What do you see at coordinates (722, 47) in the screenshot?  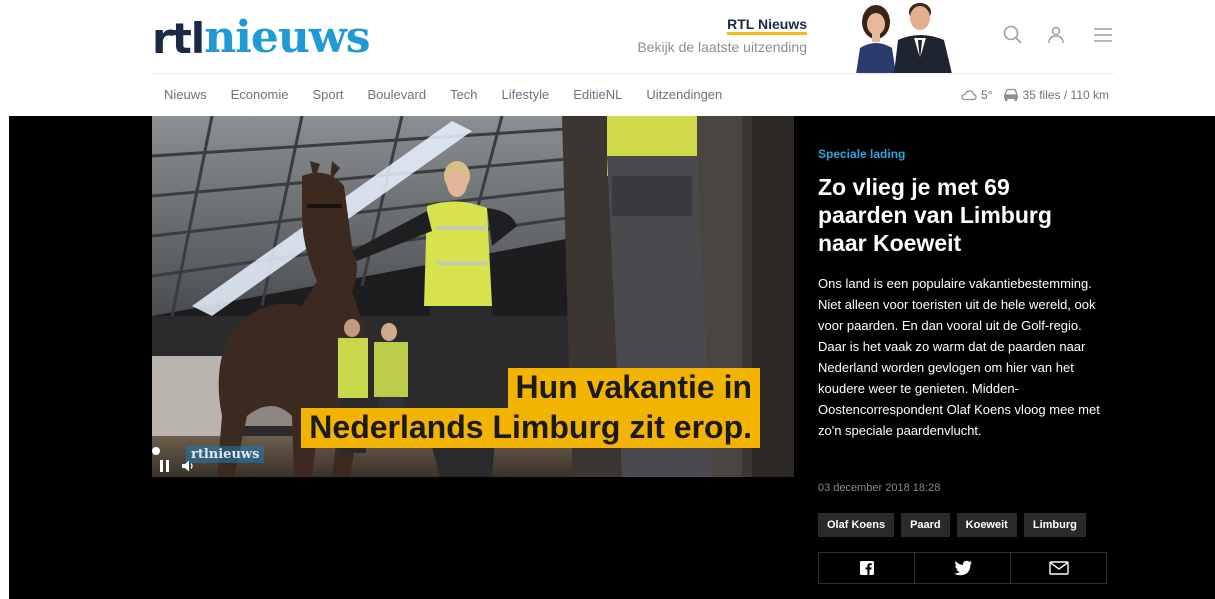 I see `latest-broadcast-subtitle: Bekijk de laatste uitzending` at bounding box center [722, 47].